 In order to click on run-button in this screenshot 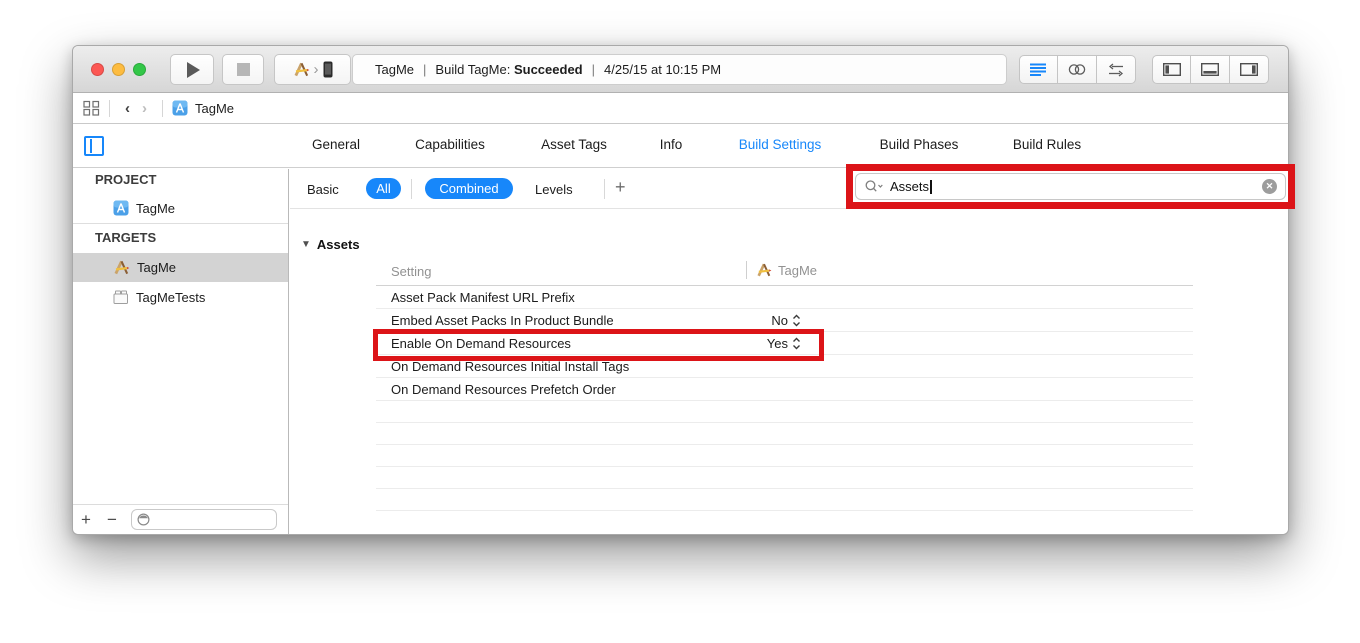, I will do `click(192, 69)`.